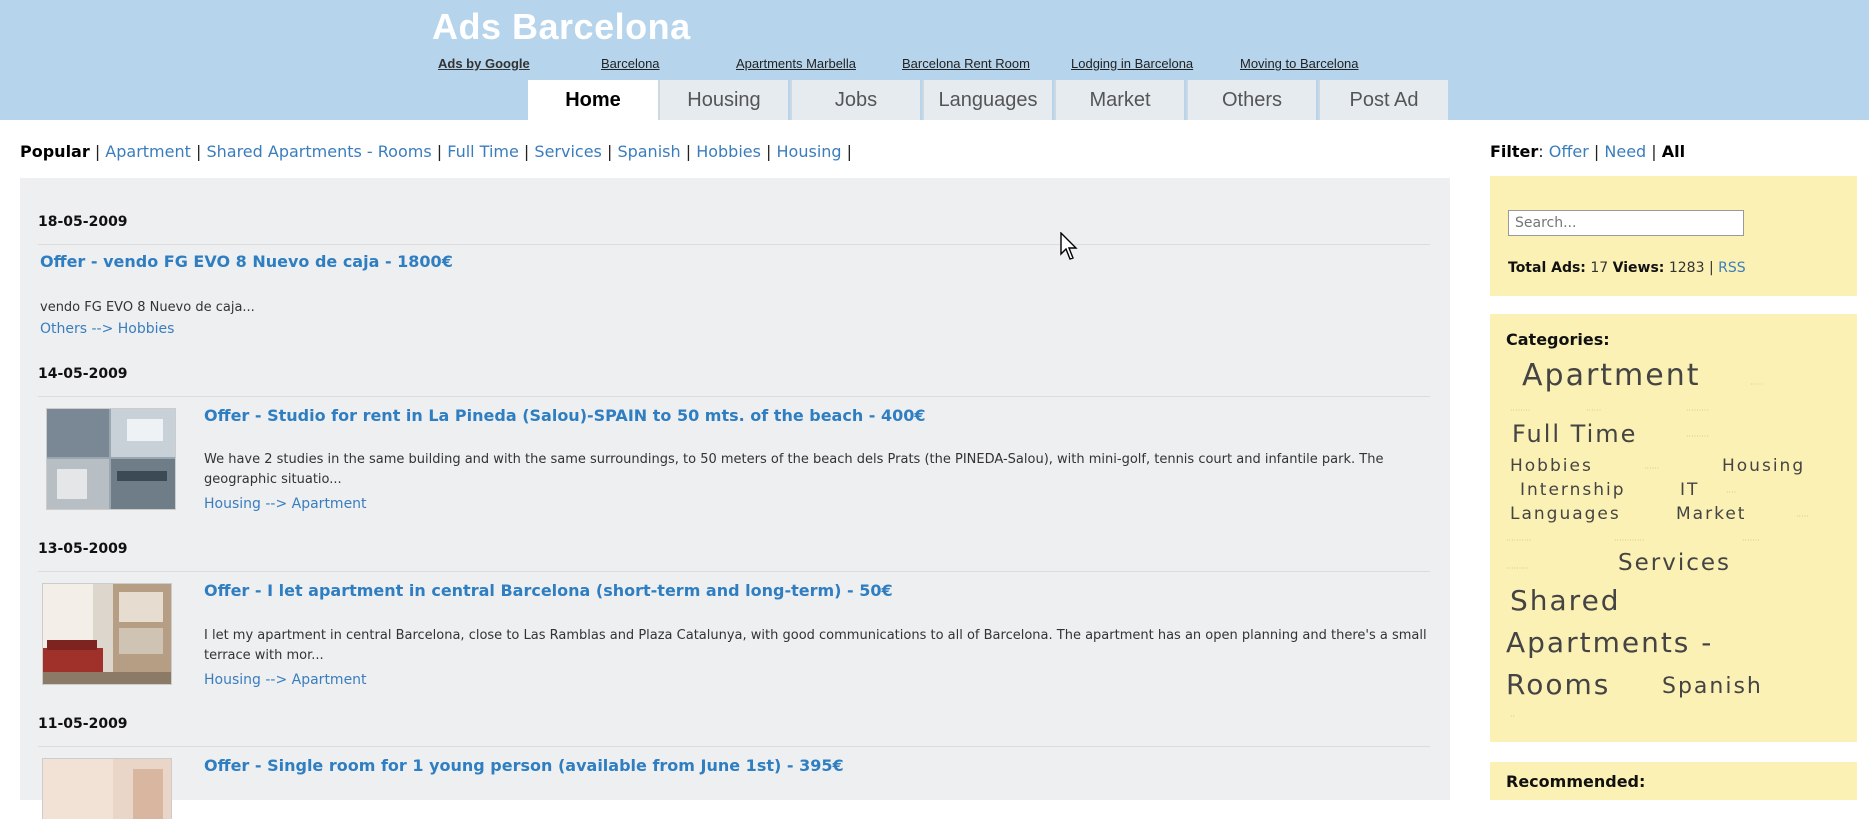 The image size is (1869, 819). I want to click on tag-services: Services, so click(1674, 563).